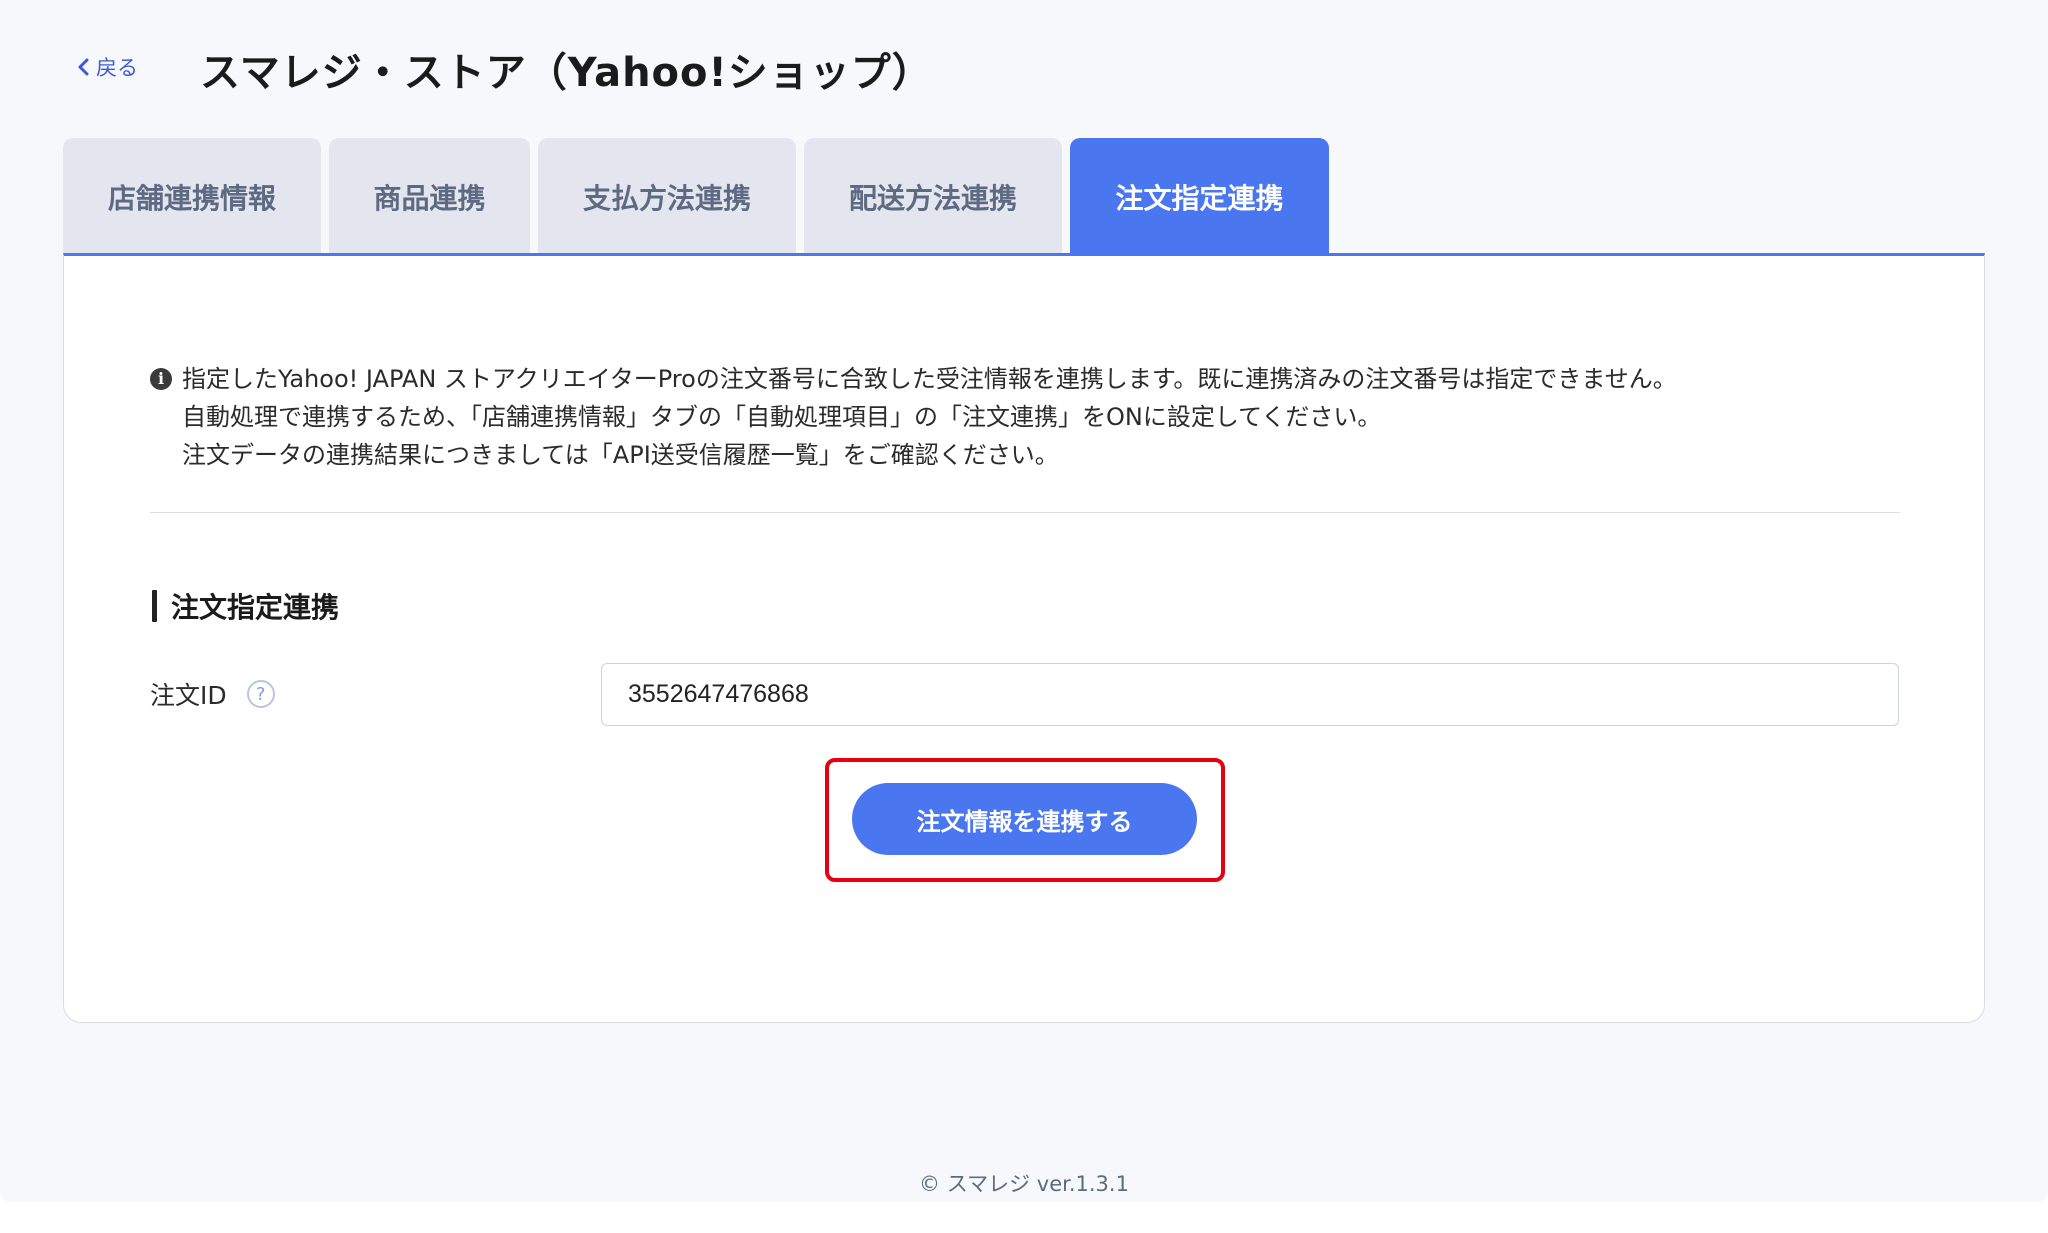 Image resolution: width=2048 pixels, height=1233 pixels. Describe the element at coordinates (1024, 1184) in the screenshot. I see `footer: © スマレジ ver.1.3.1` at that location.